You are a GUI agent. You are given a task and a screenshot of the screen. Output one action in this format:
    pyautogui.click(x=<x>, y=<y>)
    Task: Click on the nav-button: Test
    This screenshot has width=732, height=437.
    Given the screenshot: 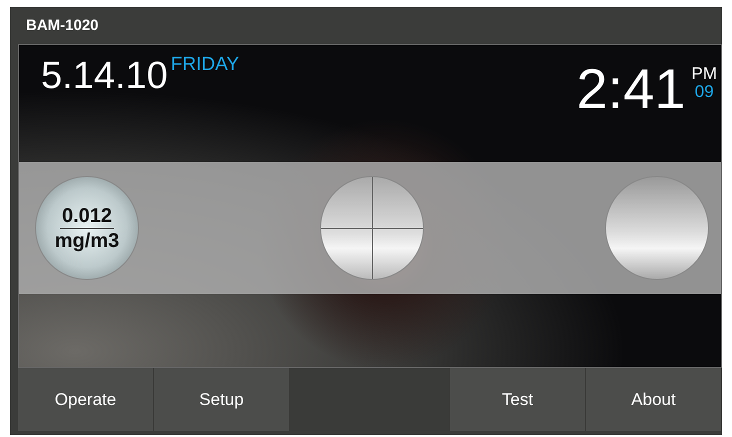 What is the action you would take?
    pyautogui.click(x=518, y=399)
    